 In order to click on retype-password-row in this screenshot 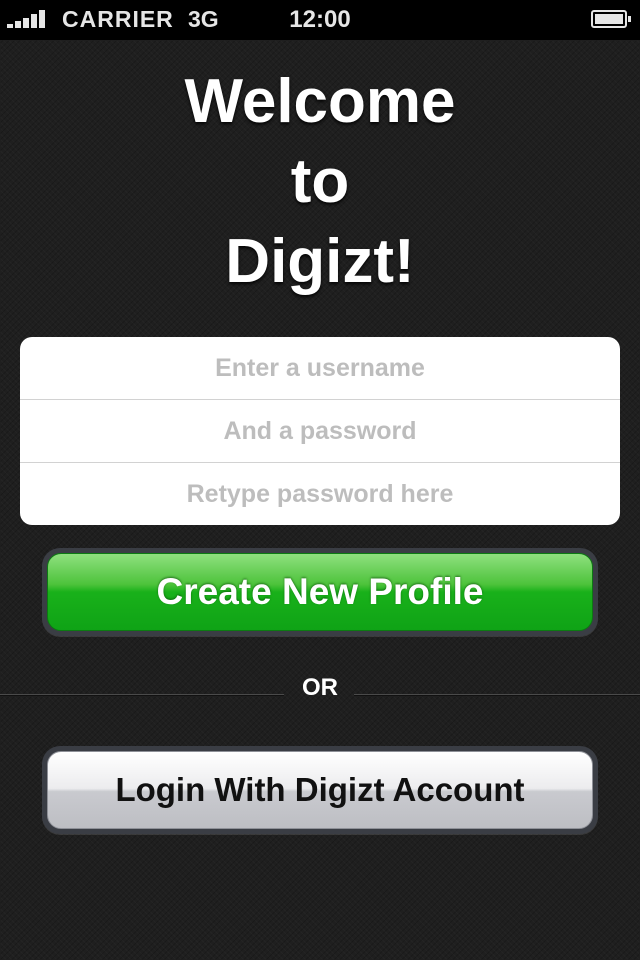, I will do `click(320, 494)`.